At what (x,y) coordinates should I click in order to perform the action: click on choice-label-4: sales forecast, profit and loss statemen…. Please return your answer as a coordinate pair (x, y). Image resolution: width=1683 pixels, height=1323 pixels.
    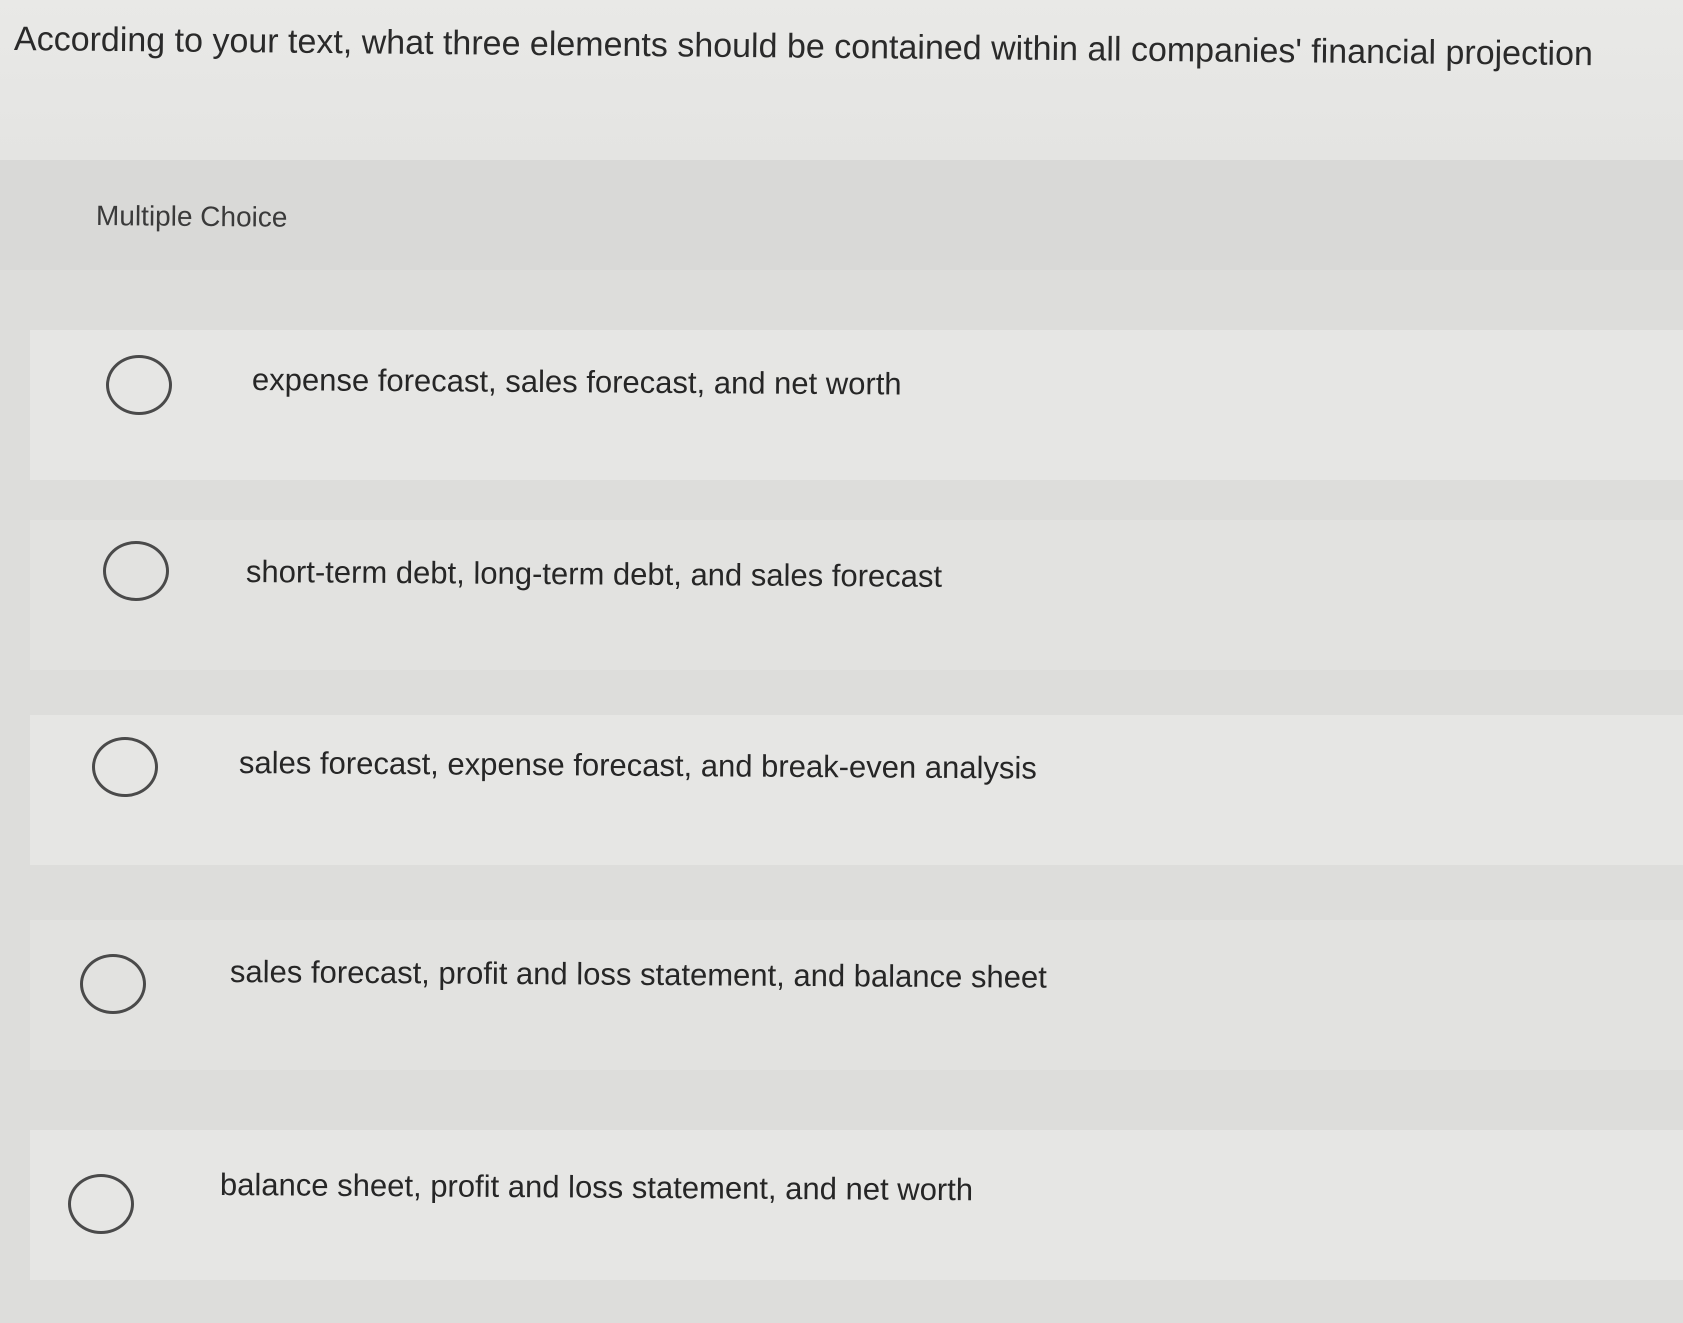
    Looking at the image, I should click on (638, 974).